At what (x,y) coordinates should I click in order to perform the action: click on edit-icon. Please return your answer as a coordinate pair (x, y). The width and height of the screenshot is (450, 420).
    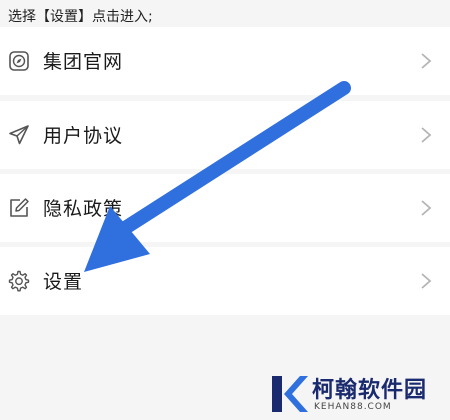
    Looking at the image, I should click on (19, 208).